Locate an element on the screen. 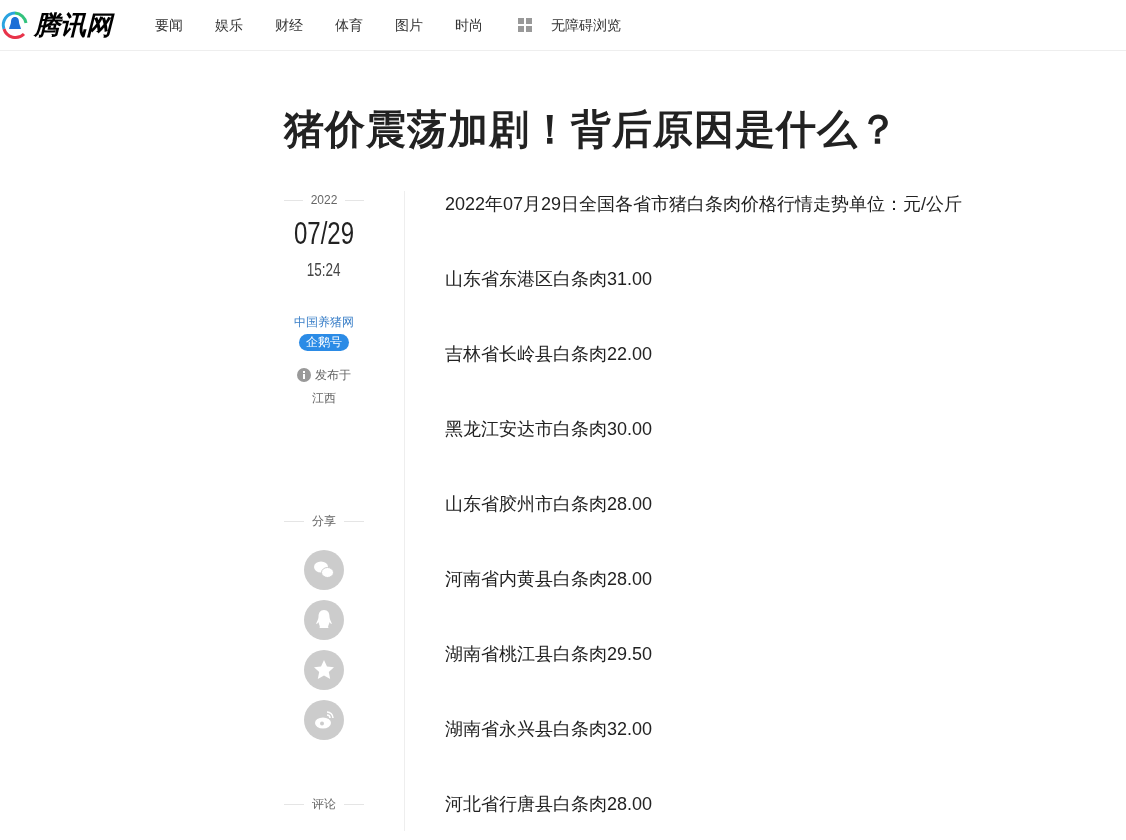 The image size is (1126, 840). comment-label: 评论 is located at coordinates (324, 804).